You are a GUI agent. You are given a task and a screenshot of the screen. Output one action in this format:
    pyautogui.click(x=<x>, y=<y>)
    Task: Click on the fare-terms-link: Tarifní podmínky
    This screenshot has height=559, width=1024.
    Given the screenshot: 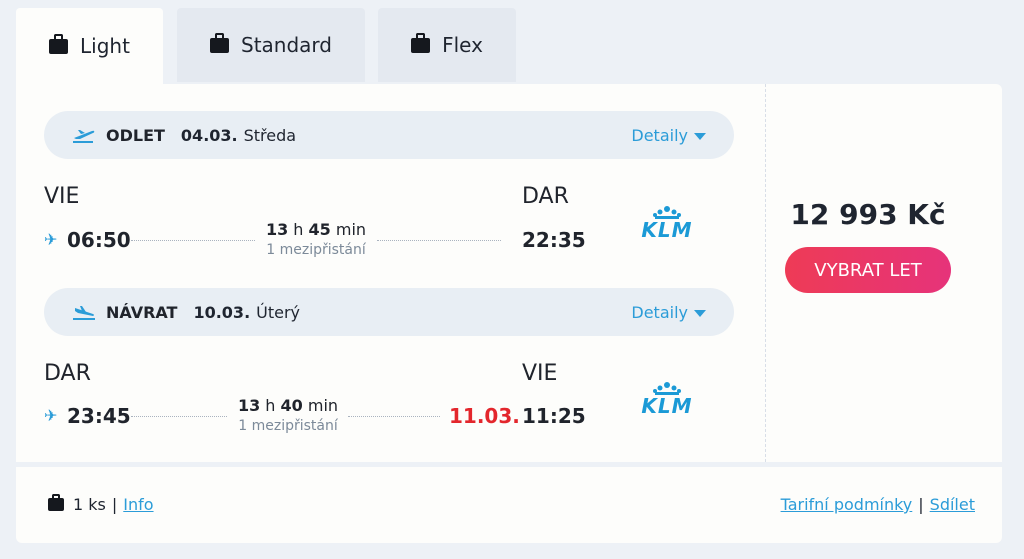 What is the action you would take?
    pyautogui.click(x=847, y=504)
    